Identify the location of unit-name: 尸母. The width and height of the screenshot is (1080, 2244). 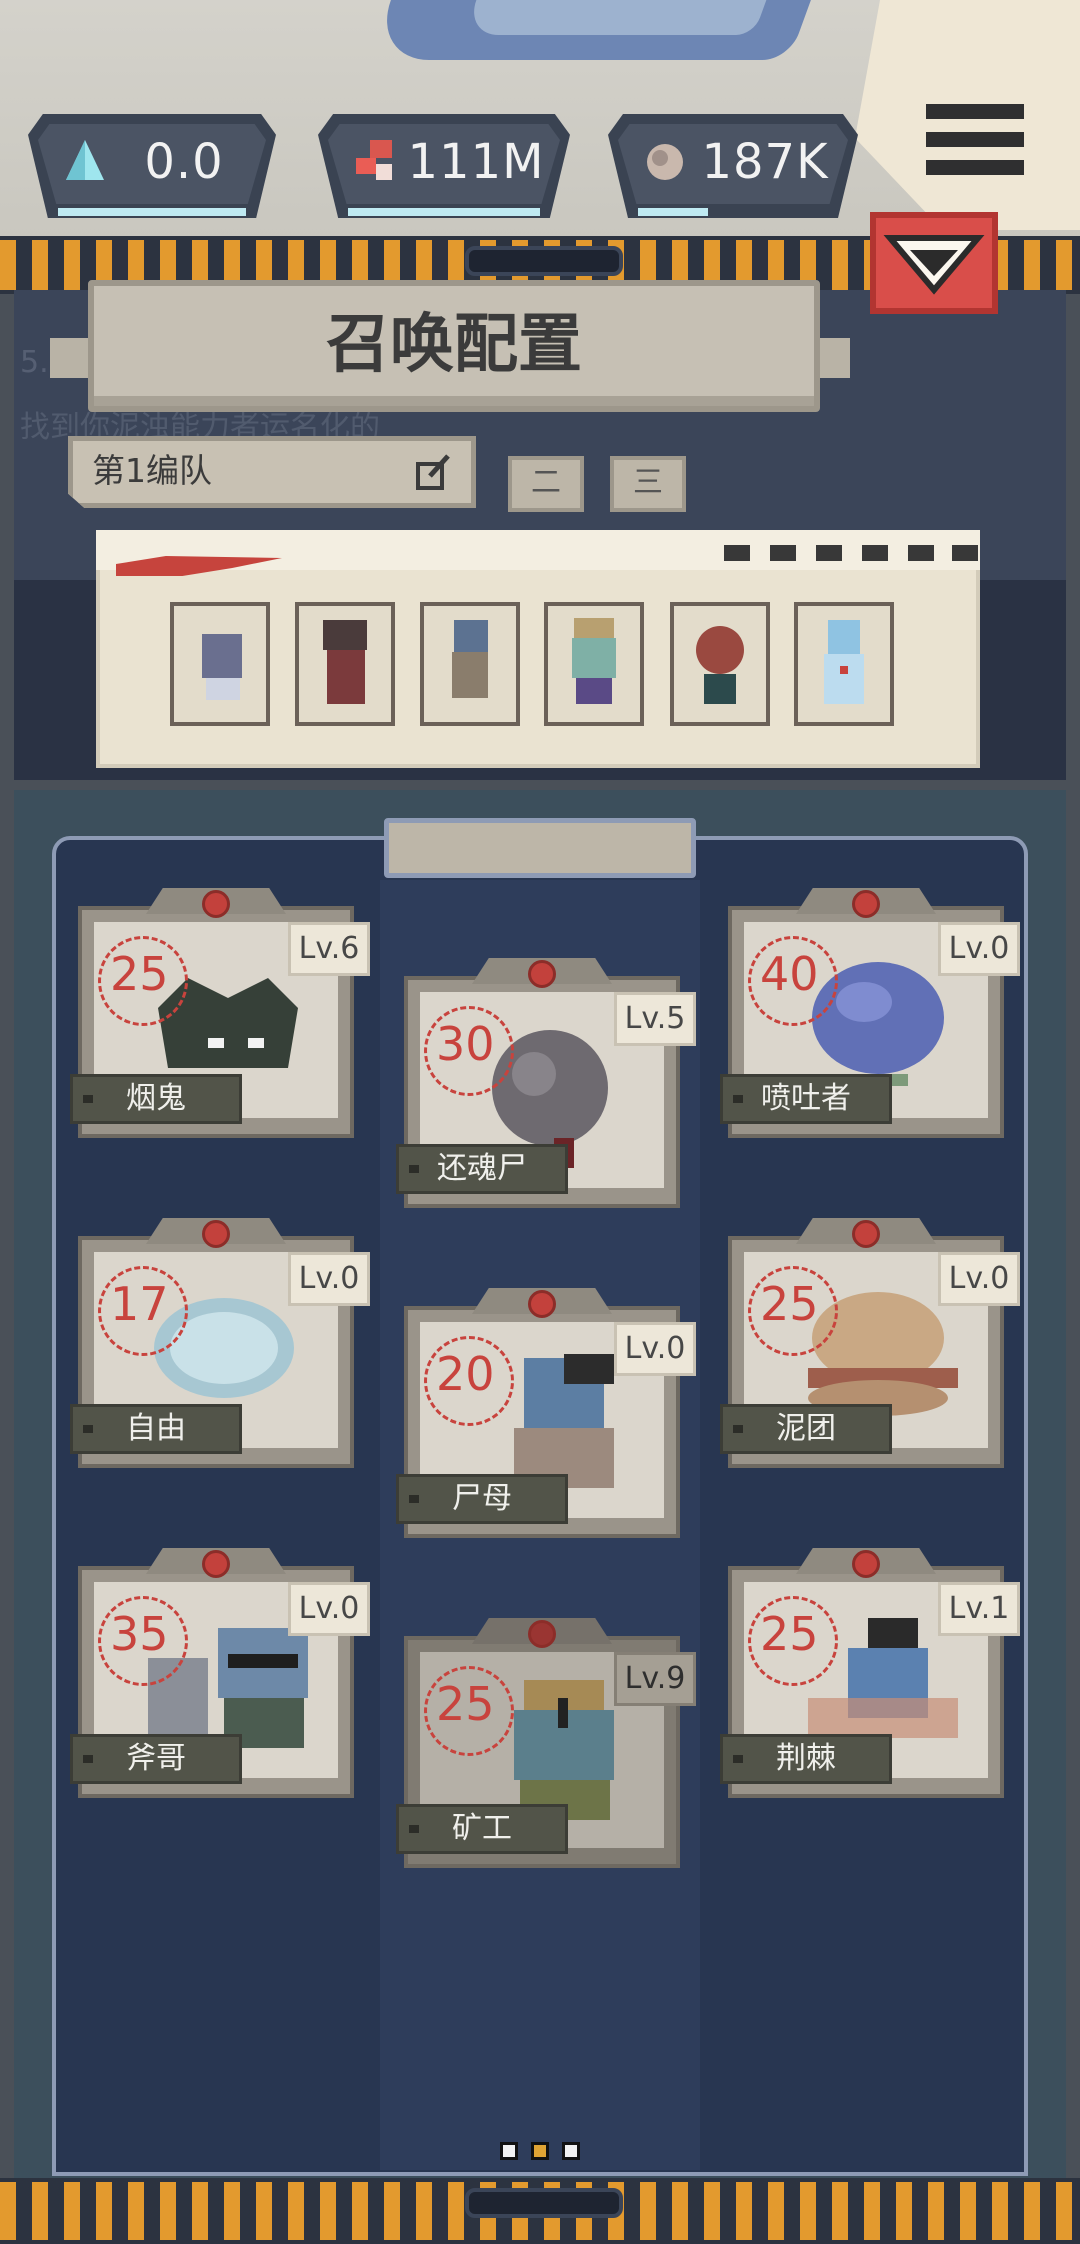
(482, 1499).